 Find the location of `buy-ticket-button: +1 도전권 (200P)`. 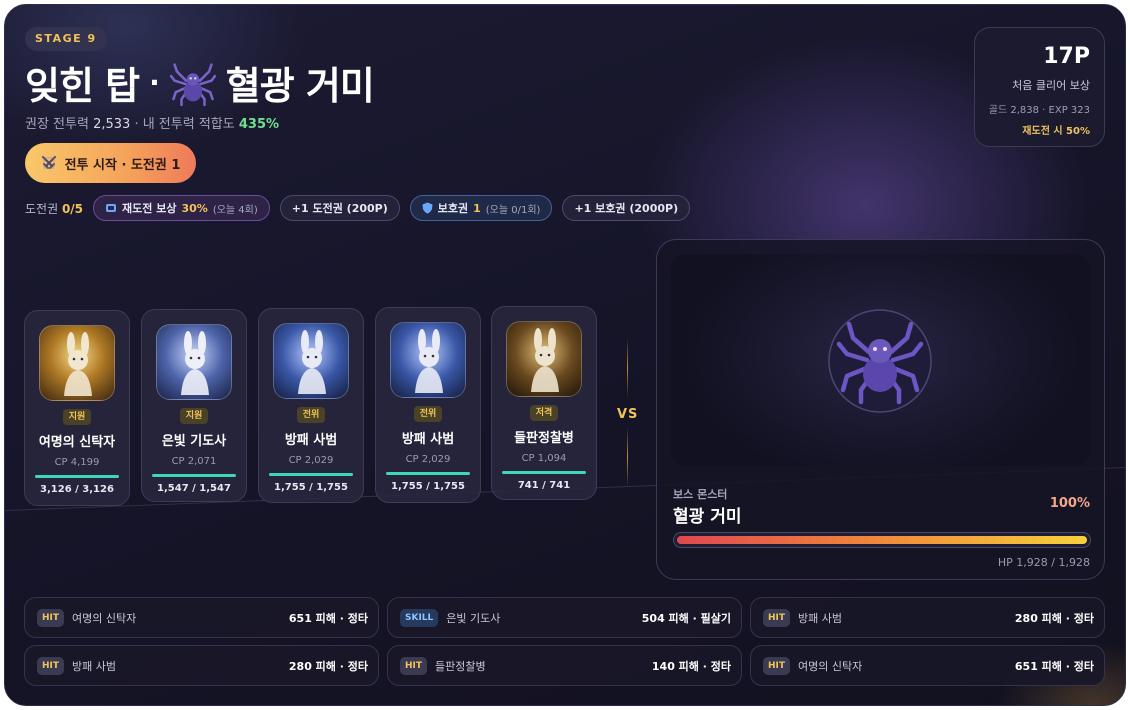

buy-ticket-button: +1 도전권 (200P) is located at coordinates (339, 208).